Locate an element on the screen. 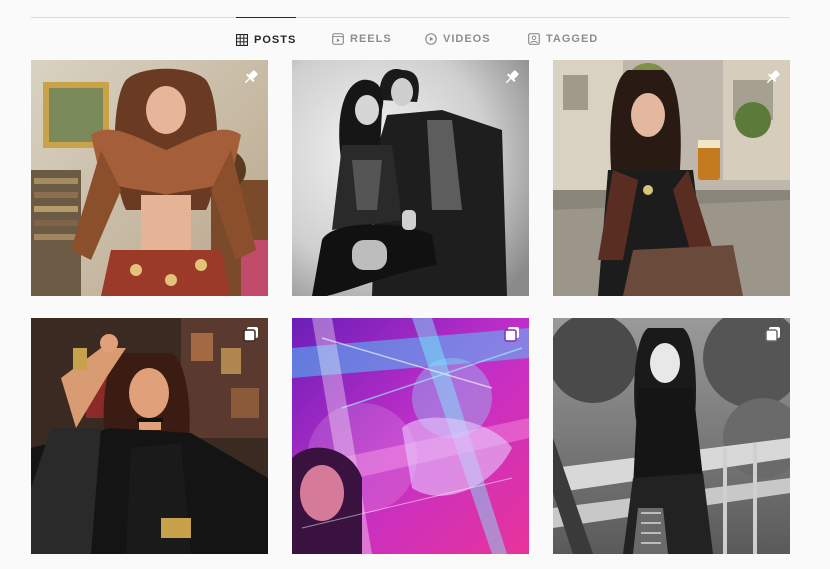  grid-icon is located at coordinates (242, 40).